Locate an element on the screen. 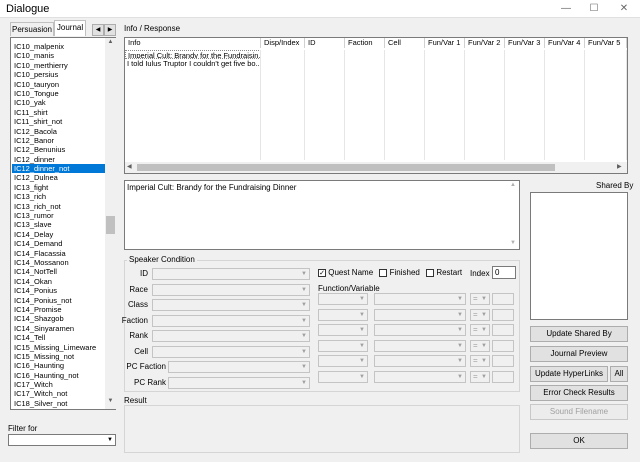 The image size is (640, 462). scroll-left-icon: ◀ is located at coordinates (129, 166).